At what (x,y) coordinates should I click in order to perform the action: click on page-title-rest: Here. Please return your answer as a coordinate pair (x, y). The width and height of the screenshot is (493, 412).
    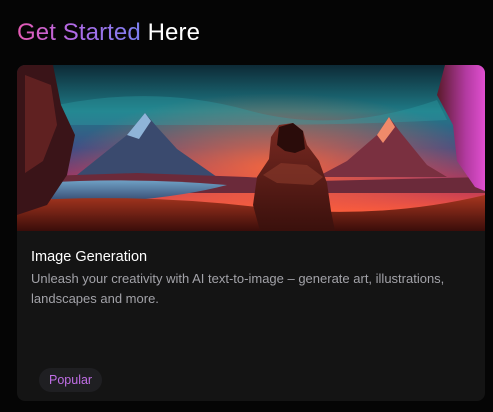
    Looking at the image, I should click on (174, 32).